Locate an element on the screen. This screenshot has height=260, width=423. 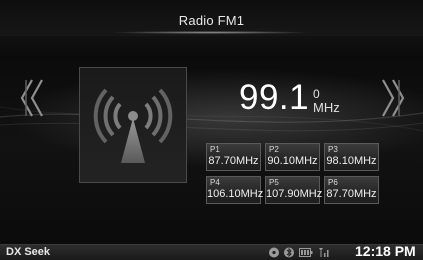
bluetooth-icon is located at coordinates (289, 252).